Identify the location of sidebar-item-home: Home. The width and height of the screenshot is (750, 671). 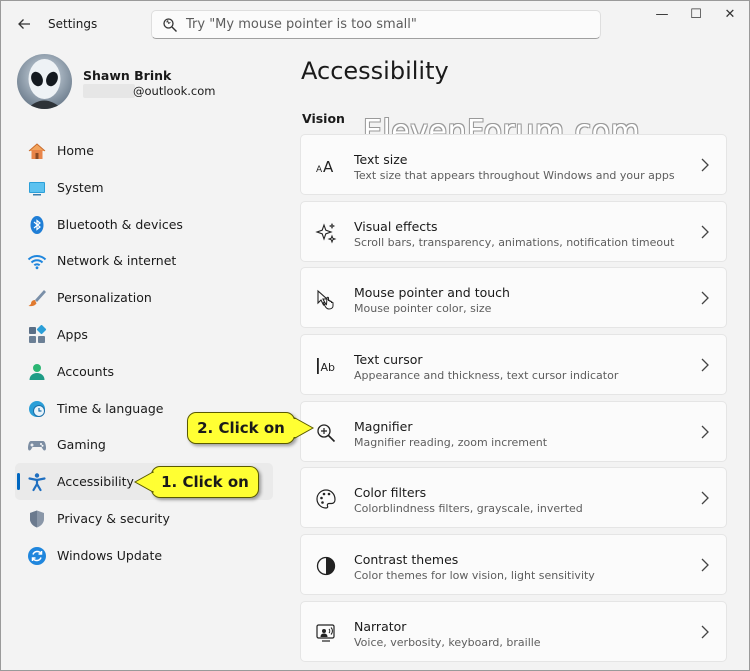
(144, 150).